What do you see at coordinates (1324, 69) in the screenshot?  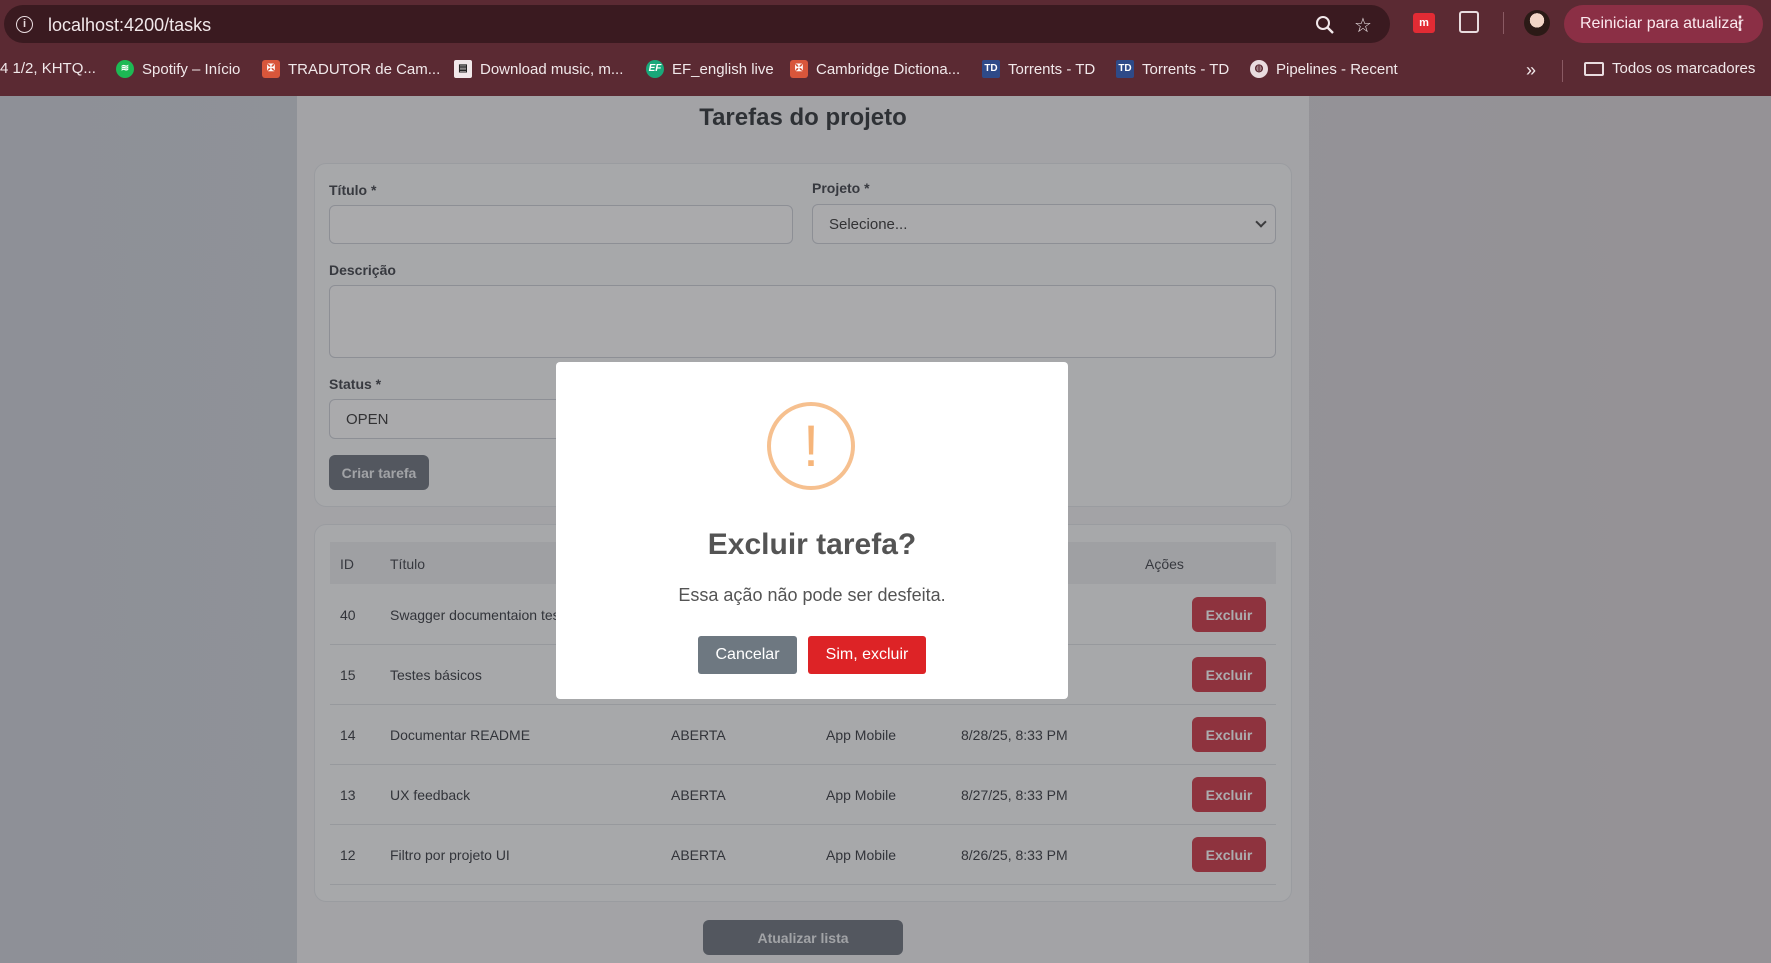 I see `bookmark-item: ◍ Pipelines - Recent` at bounding box center [1324, 69].